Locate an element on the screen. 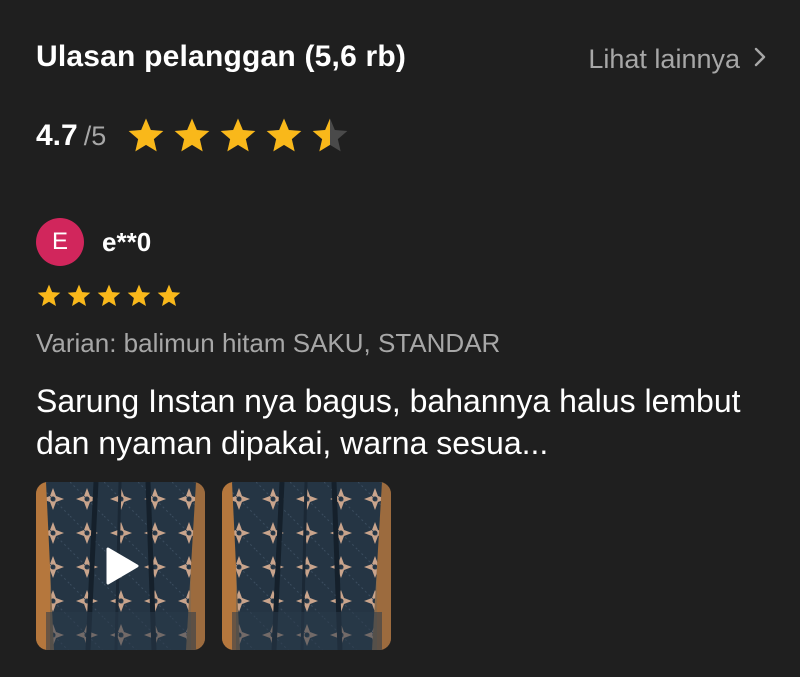  overall-stars is located at coordinates (238, 136).